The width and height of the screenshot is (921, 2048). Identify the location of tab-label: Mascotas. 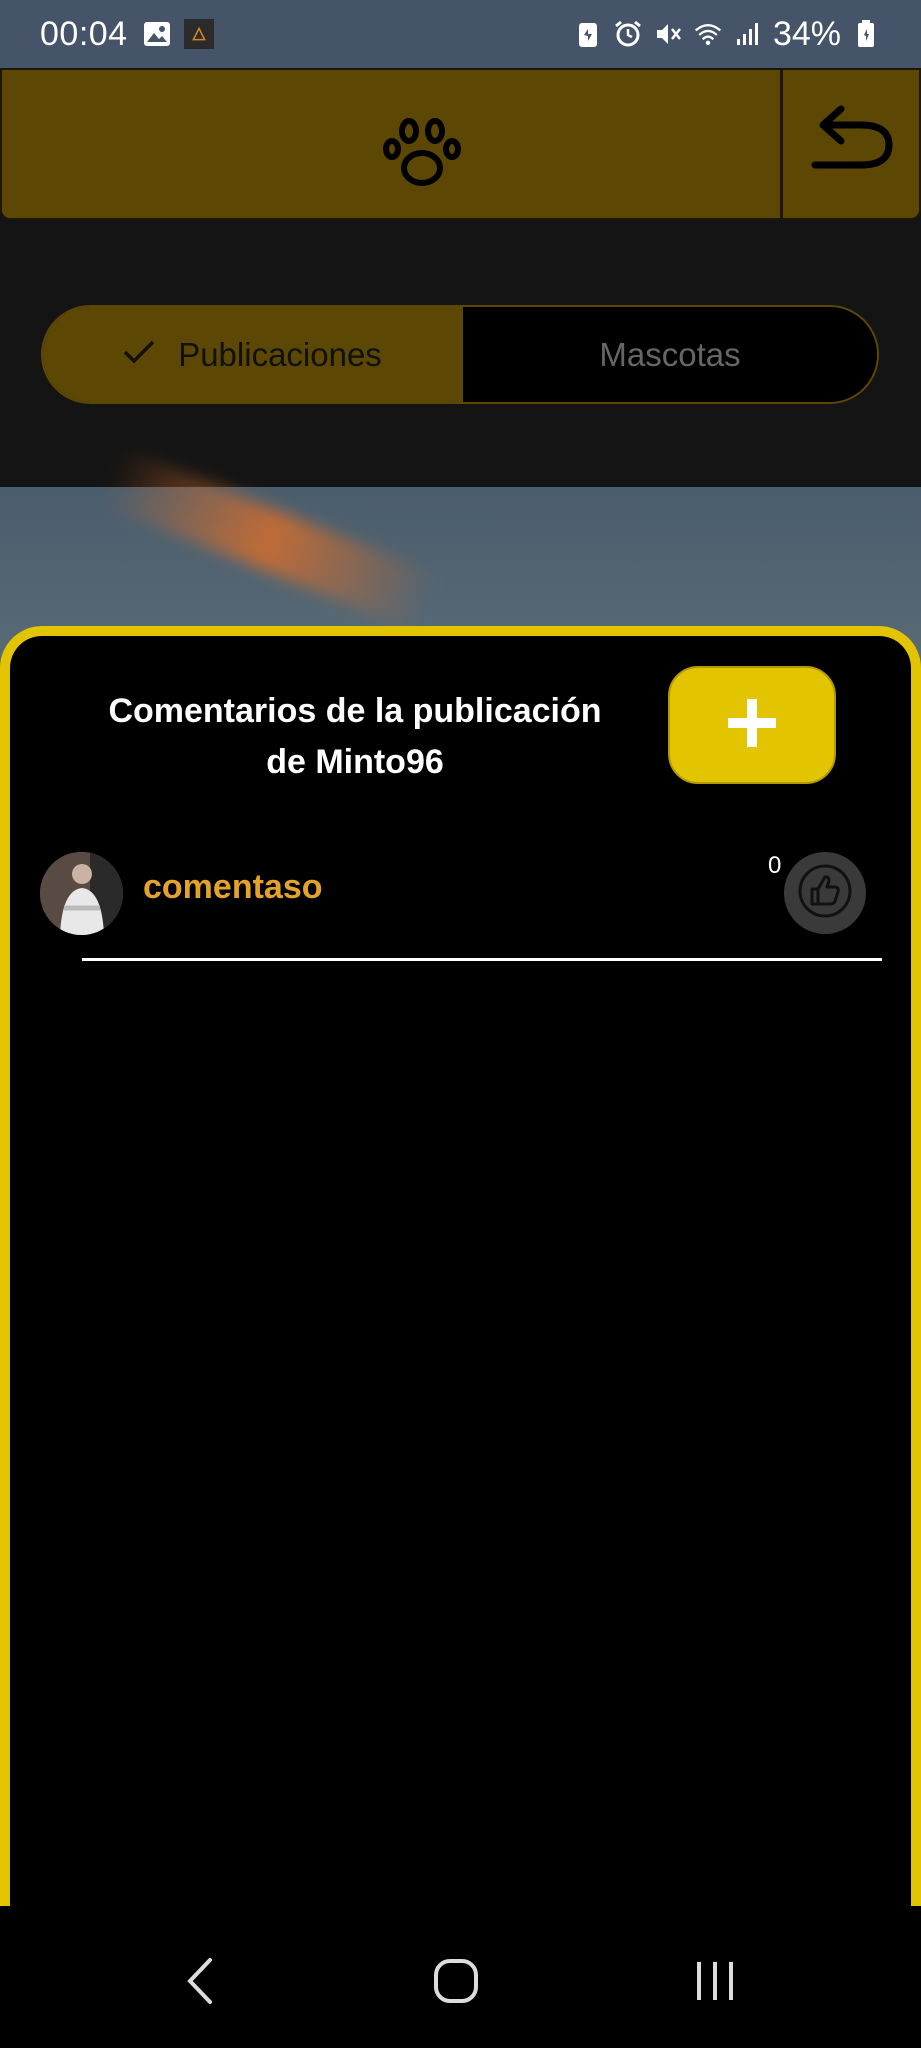
(670, 354).